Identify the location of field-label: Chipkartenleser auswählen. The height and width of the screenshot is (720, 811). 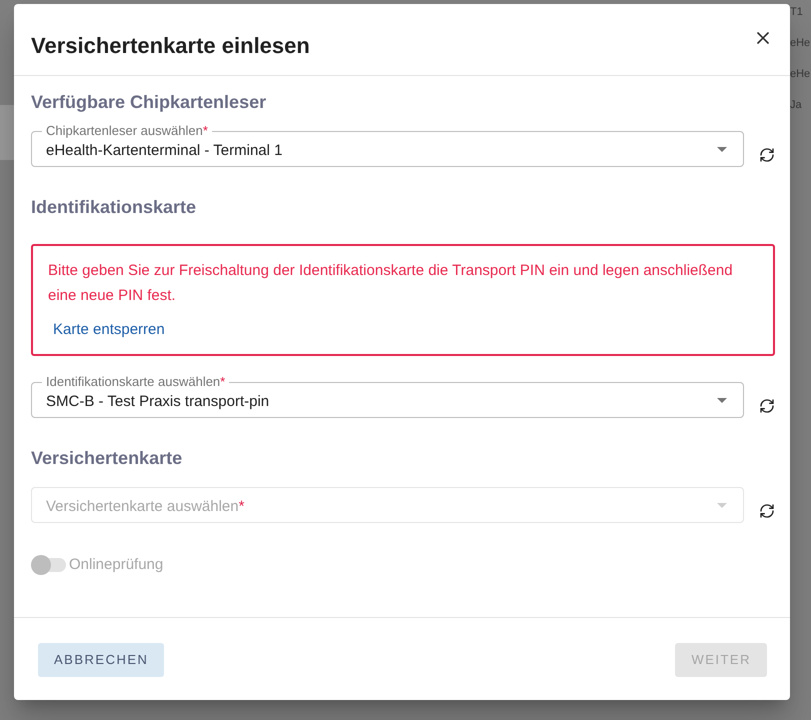
(122, 131).